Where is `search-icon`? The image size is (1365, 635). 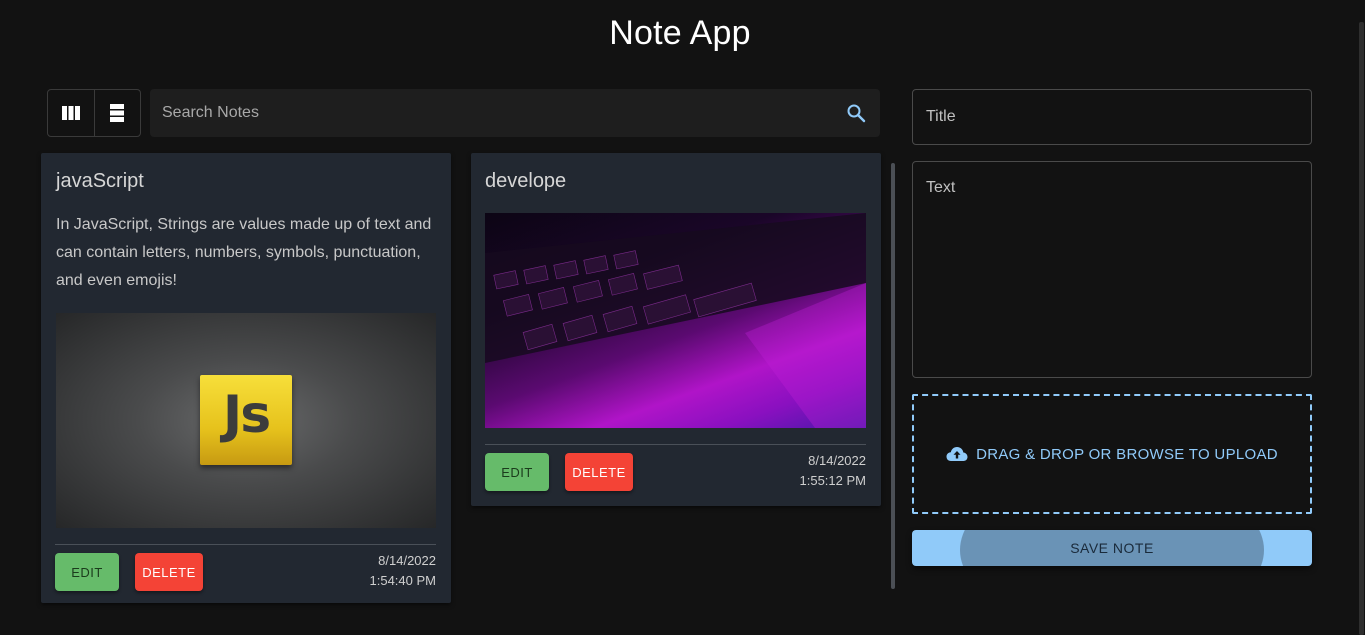 search-icon is located at coordinates (856, 113).